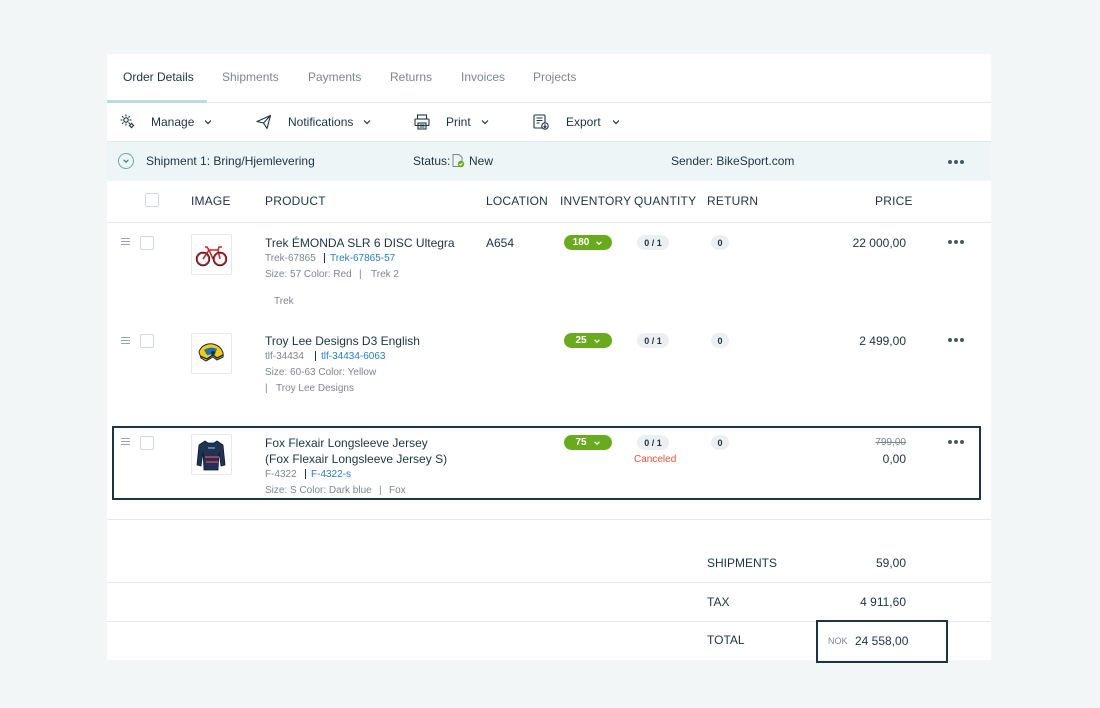 The height and width of the screenshot is (708, 1100). I want to click on product-name: Trek ÉMONDA SLR 6 DISC Ultegra, so click(360, 243).